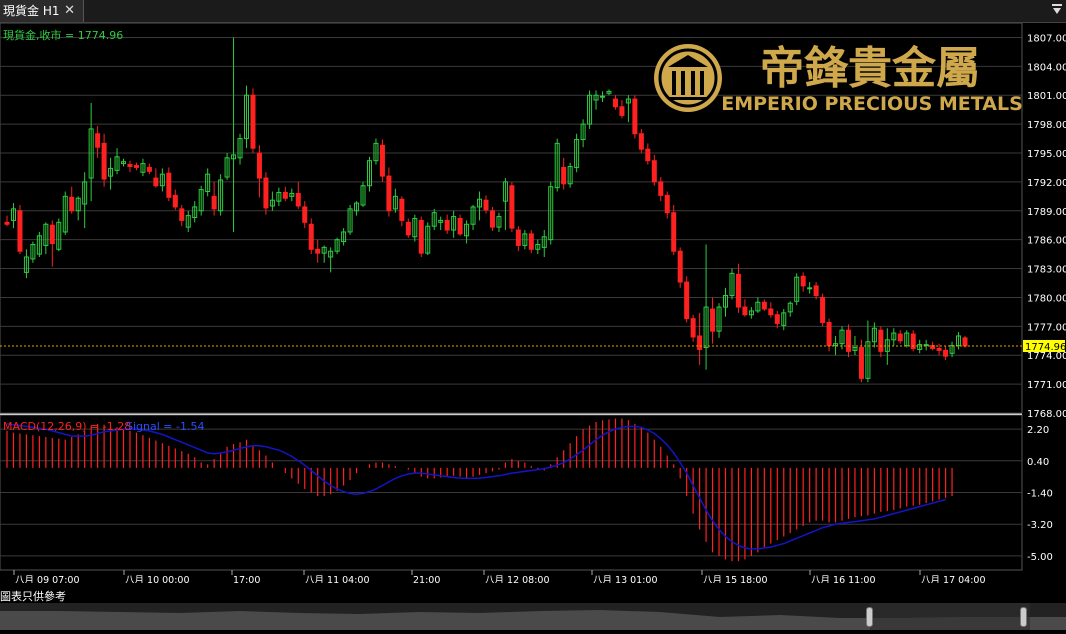 Image resolution: width=1066 pixels, height=634 pixels. I want to click on chart-scrollbar, so click(533, 616).